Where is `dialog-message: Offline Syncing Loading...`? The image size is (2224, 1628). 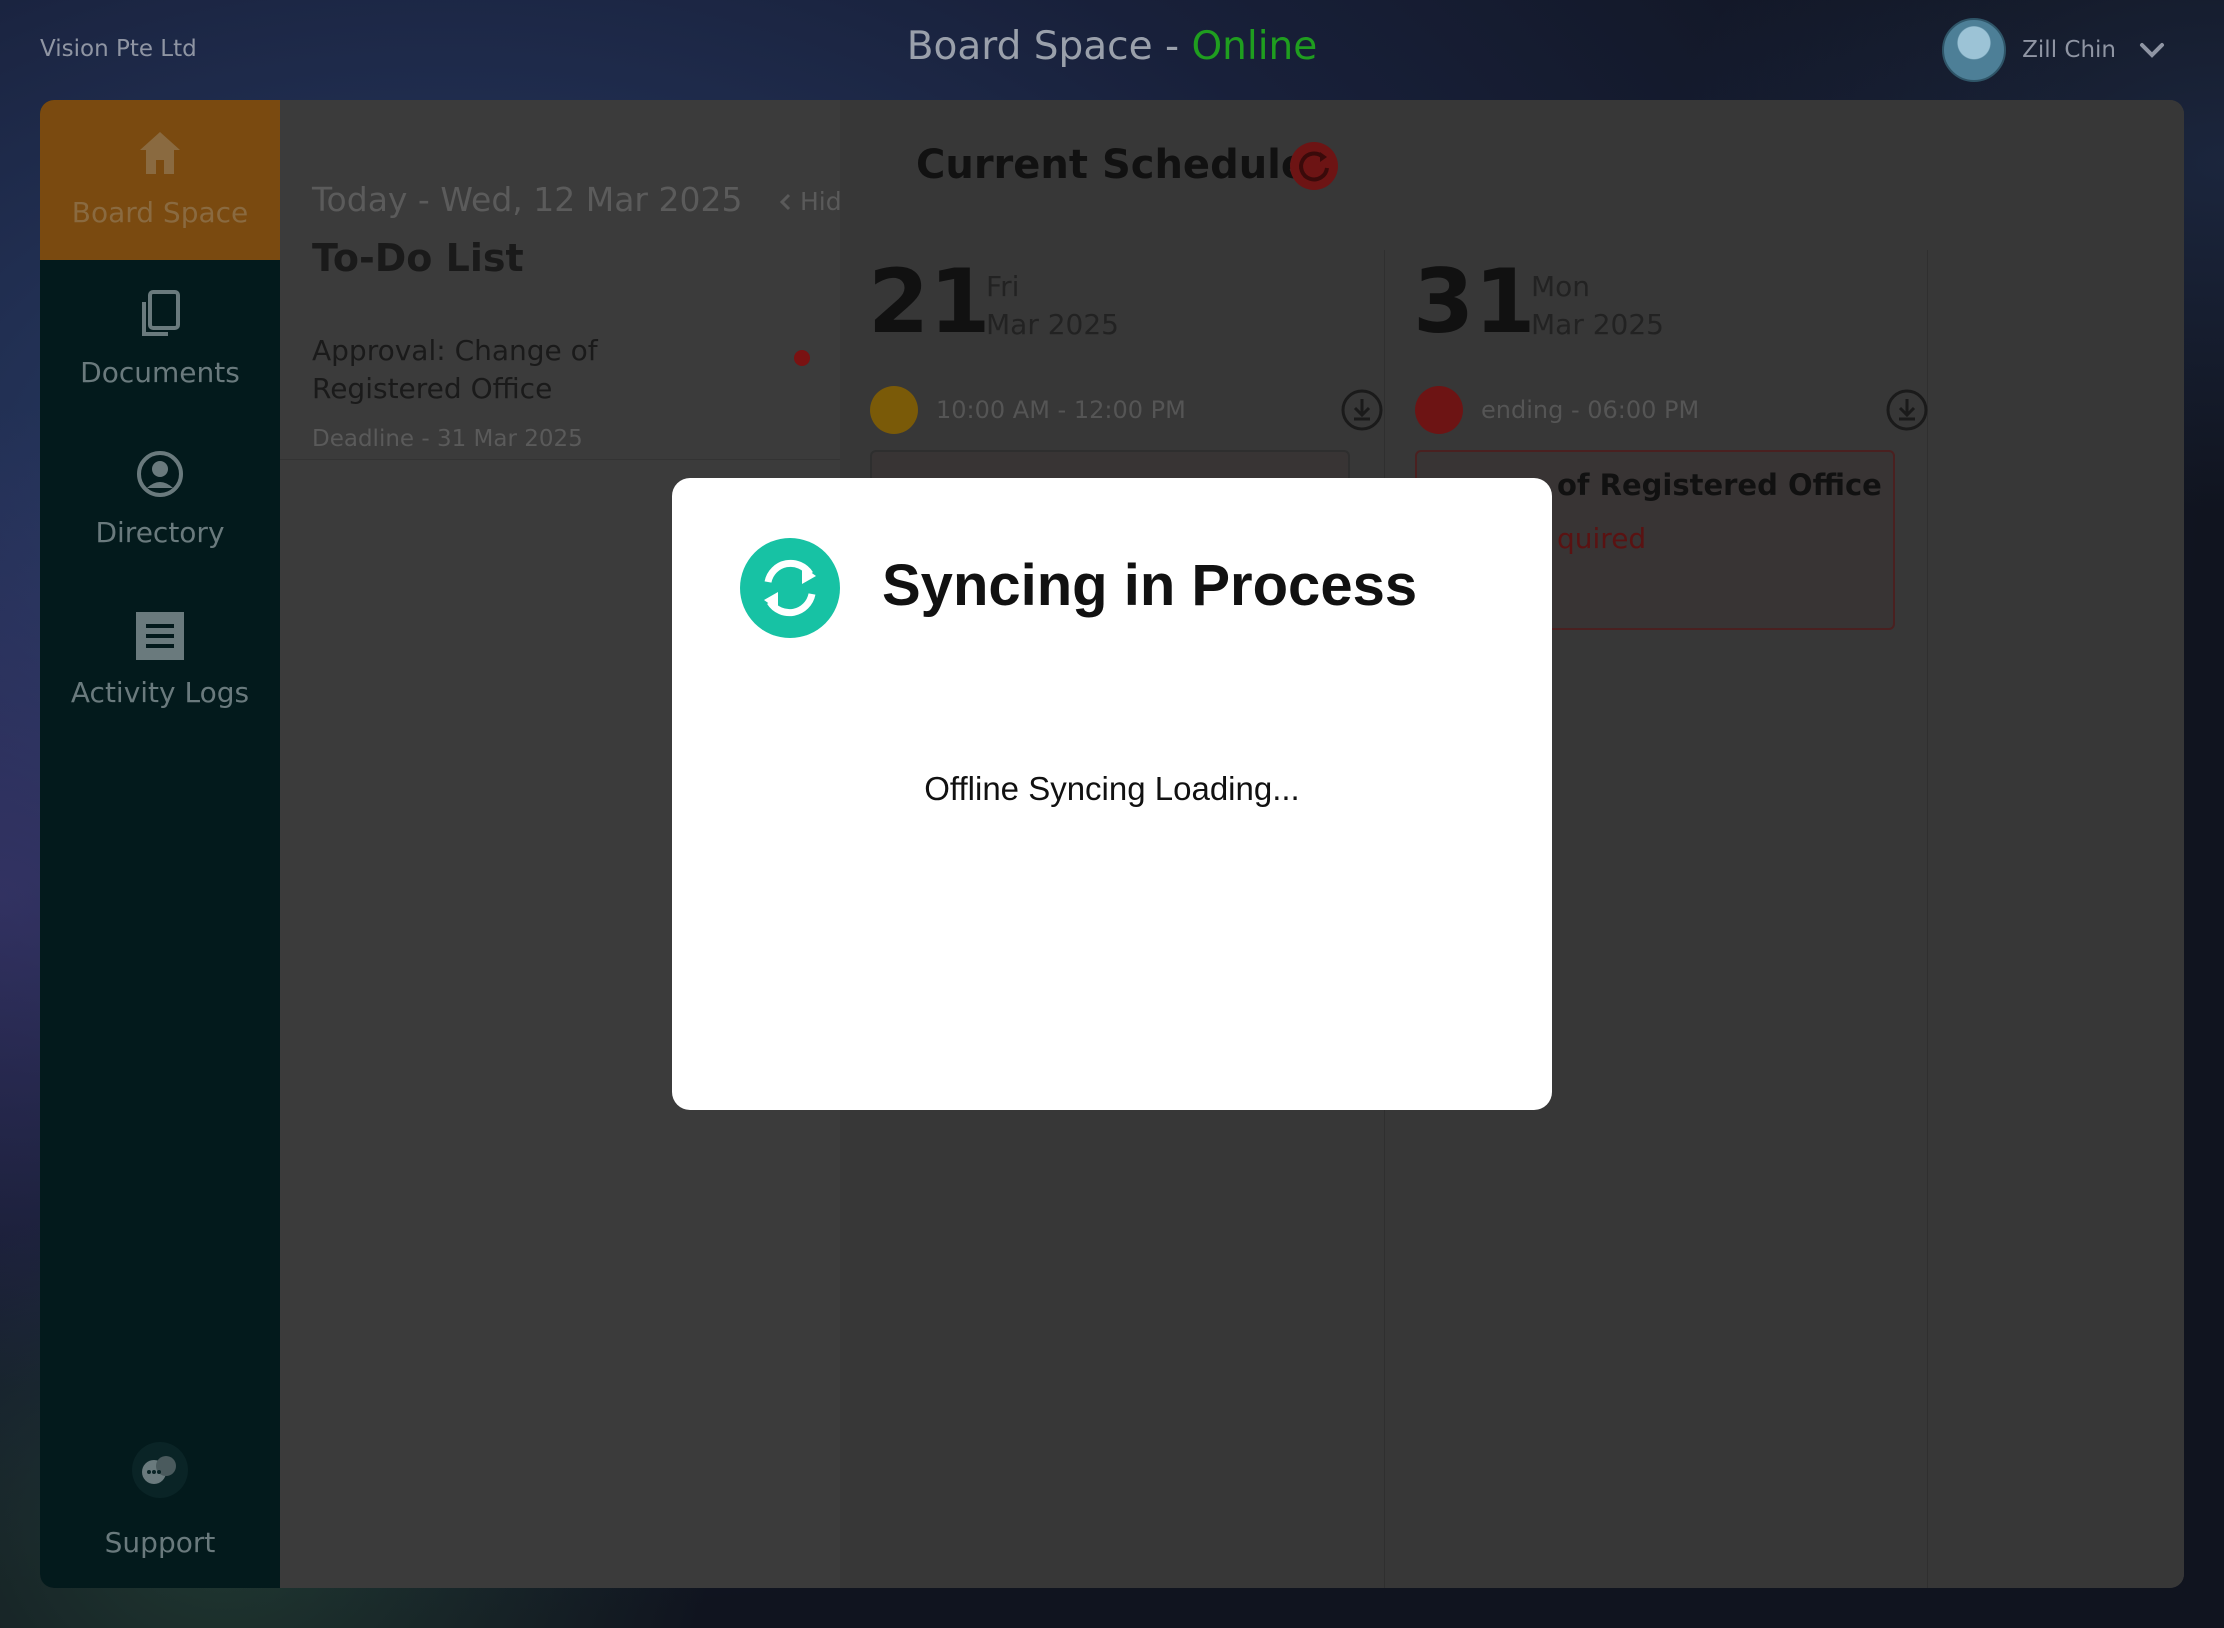 dialog-message: Offline Syncing Loading... is located at coordinates (1112, 788).